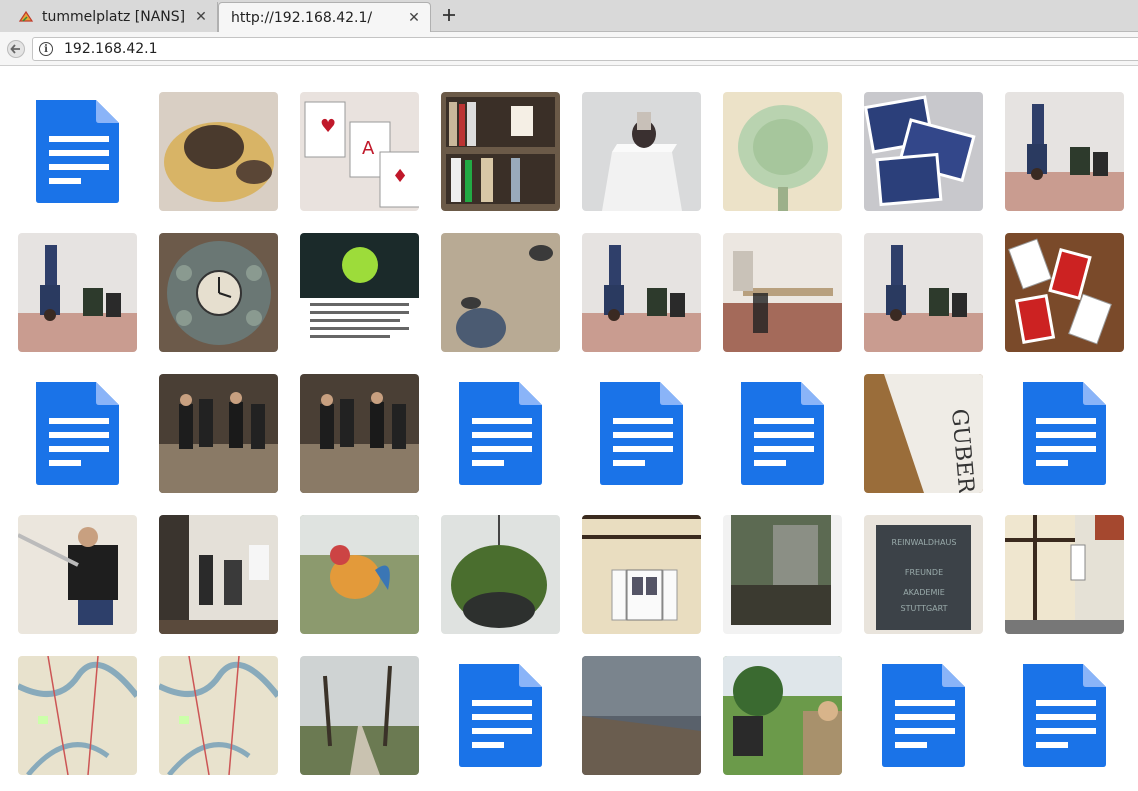 This screenshot has width=1138, height=791. Describe the element at coordinates (782, 151) in the screenshot. I see `photo-cabbage-drawing` at that location.